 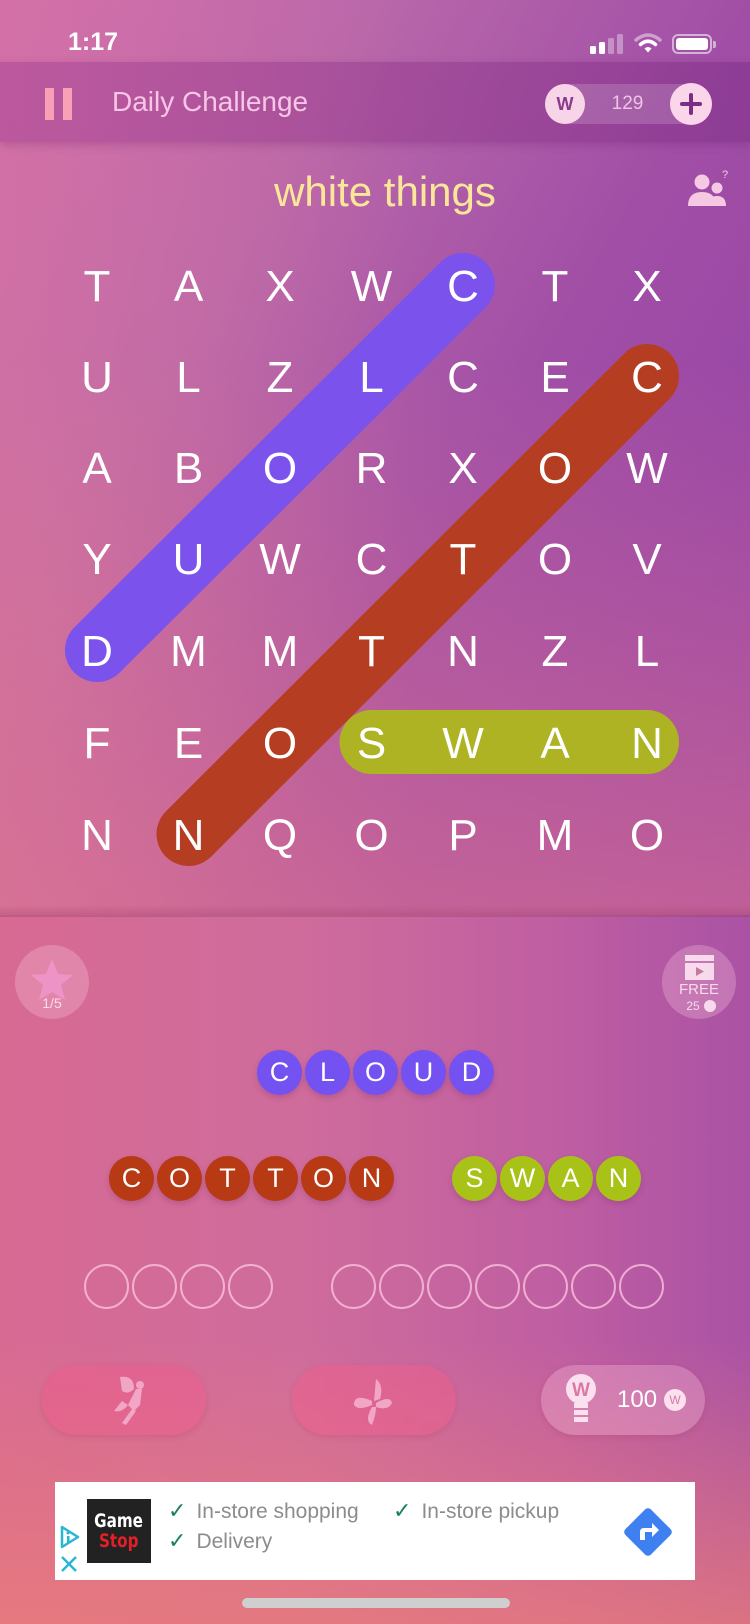 What do you see at coordinates (474, 1178) in the screenshot?
I see `word-letter-tile: S` at bounding box center [474, 1178].